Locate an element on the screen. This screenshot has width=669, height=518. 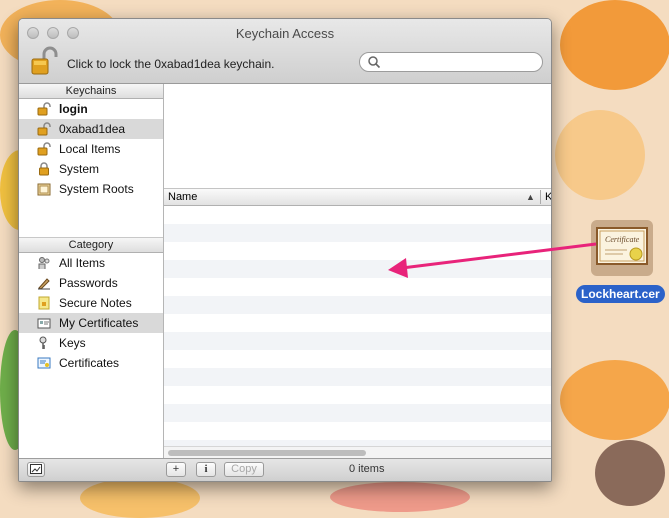
pen-icon is located at coordinates (44, 284).